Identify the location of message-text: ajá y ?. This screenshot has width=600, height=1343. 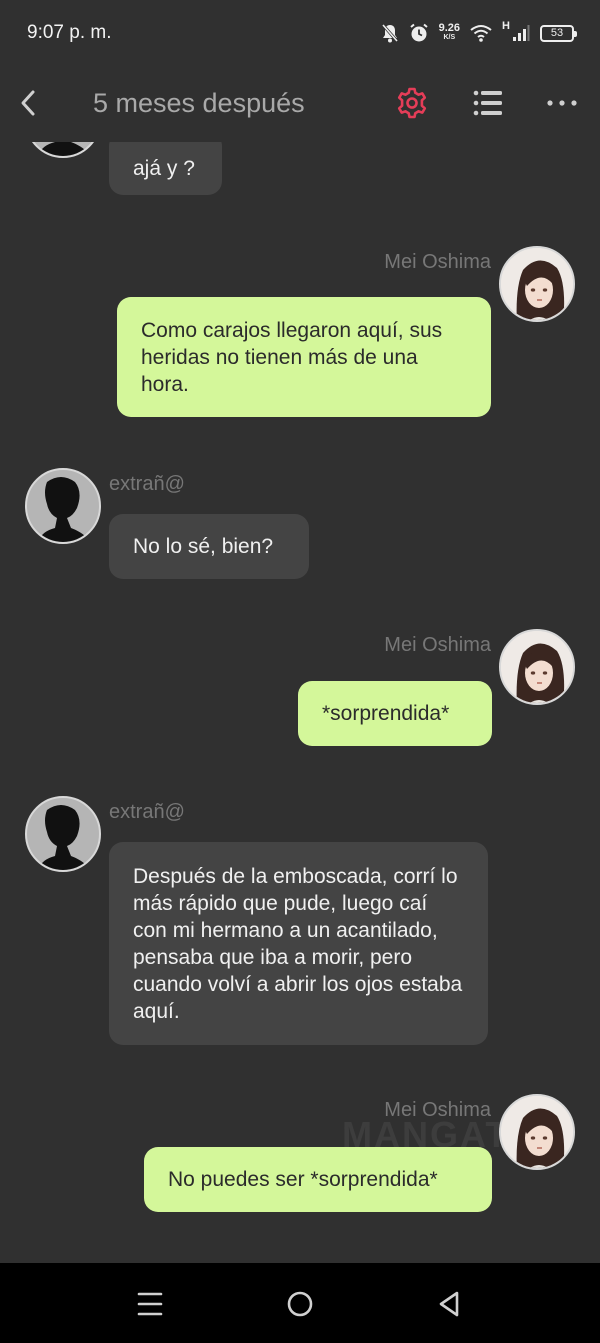
(164, 168).